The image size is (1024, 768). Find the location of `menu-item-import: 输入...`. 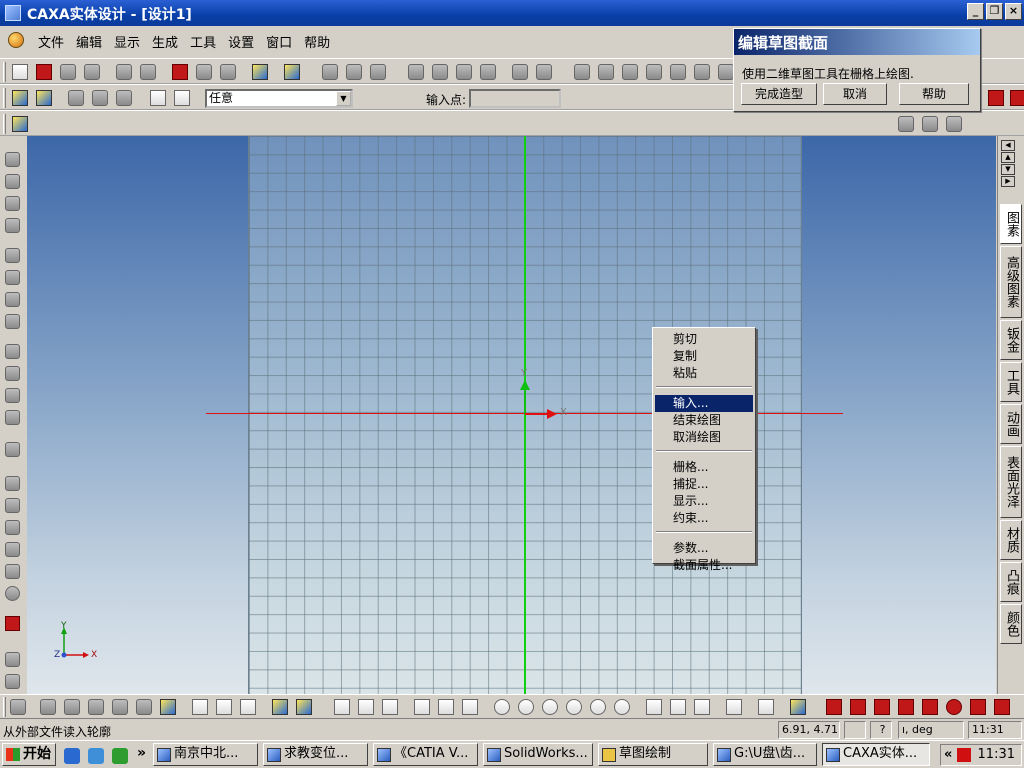

menu-item-import: 输入... is located at coordinates (704, 403).